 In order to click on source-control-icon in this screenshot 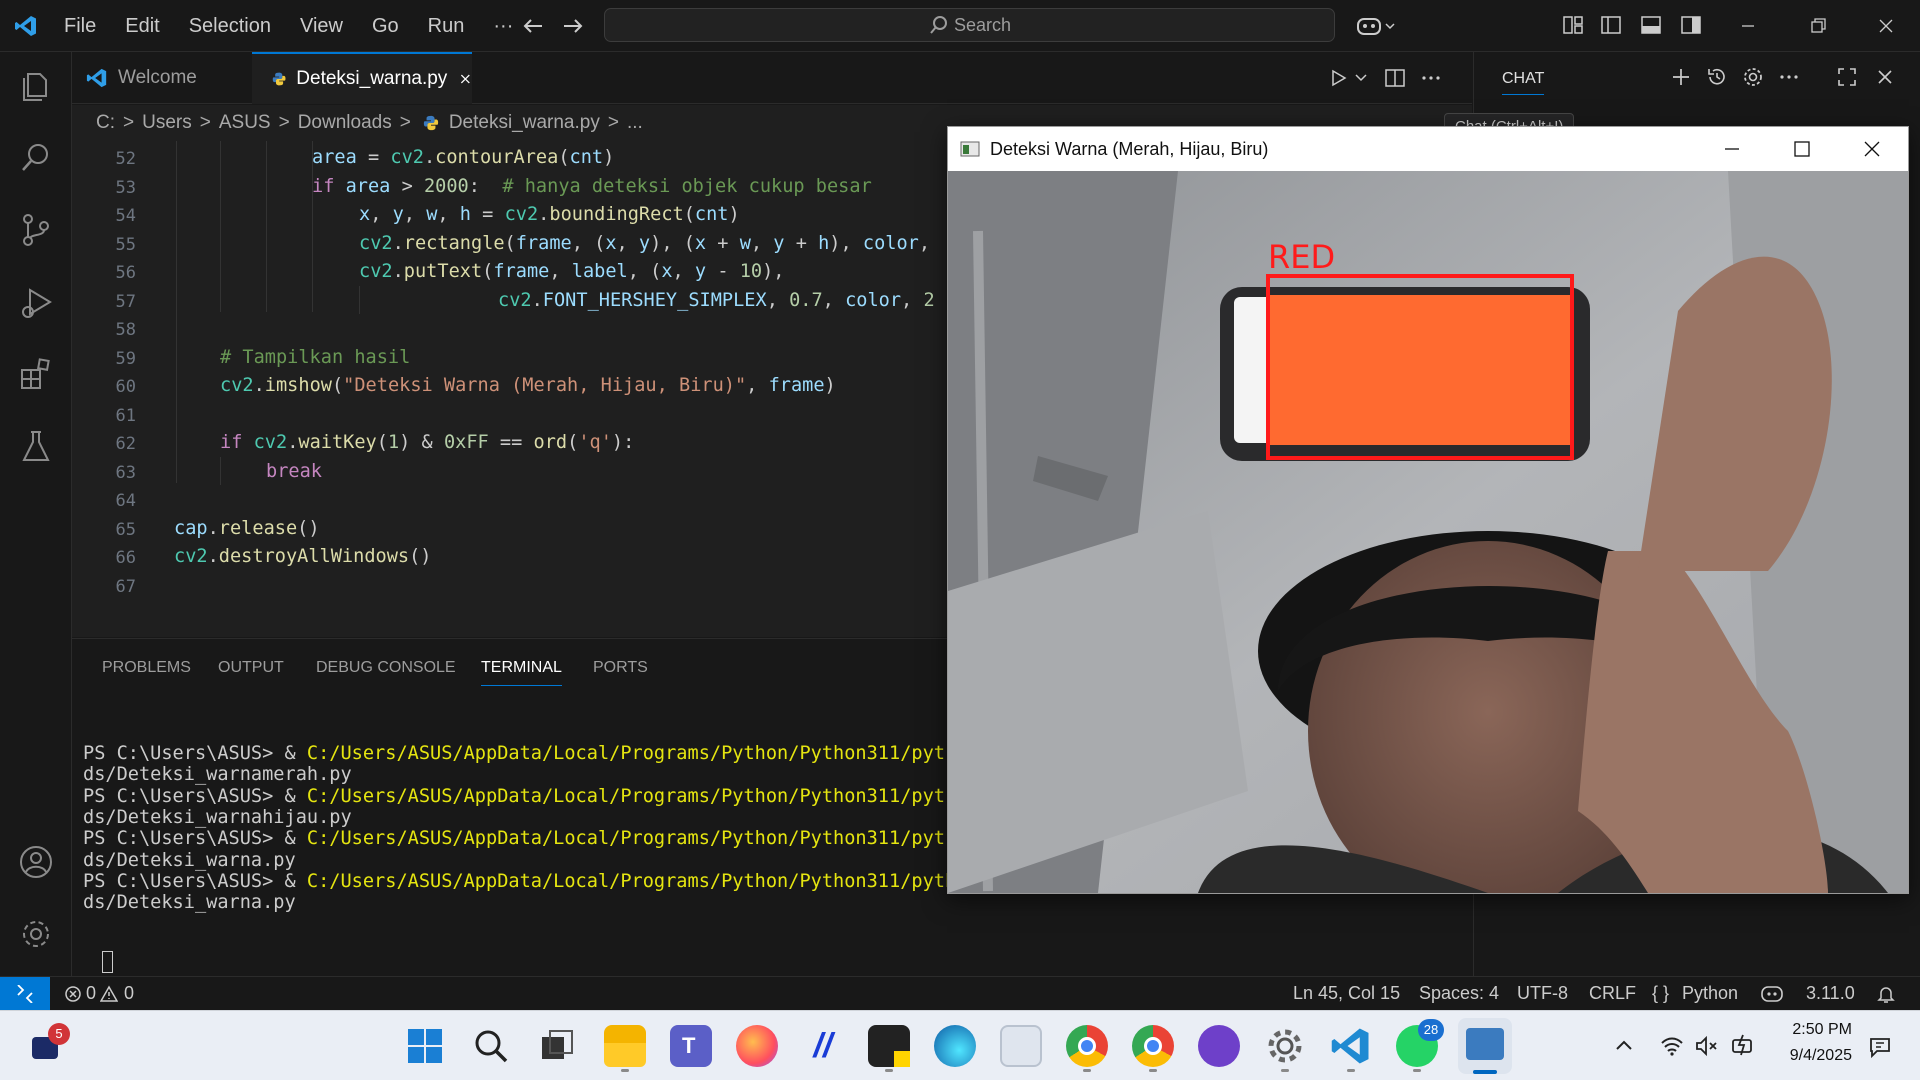, I will do `click(36, 230)`.